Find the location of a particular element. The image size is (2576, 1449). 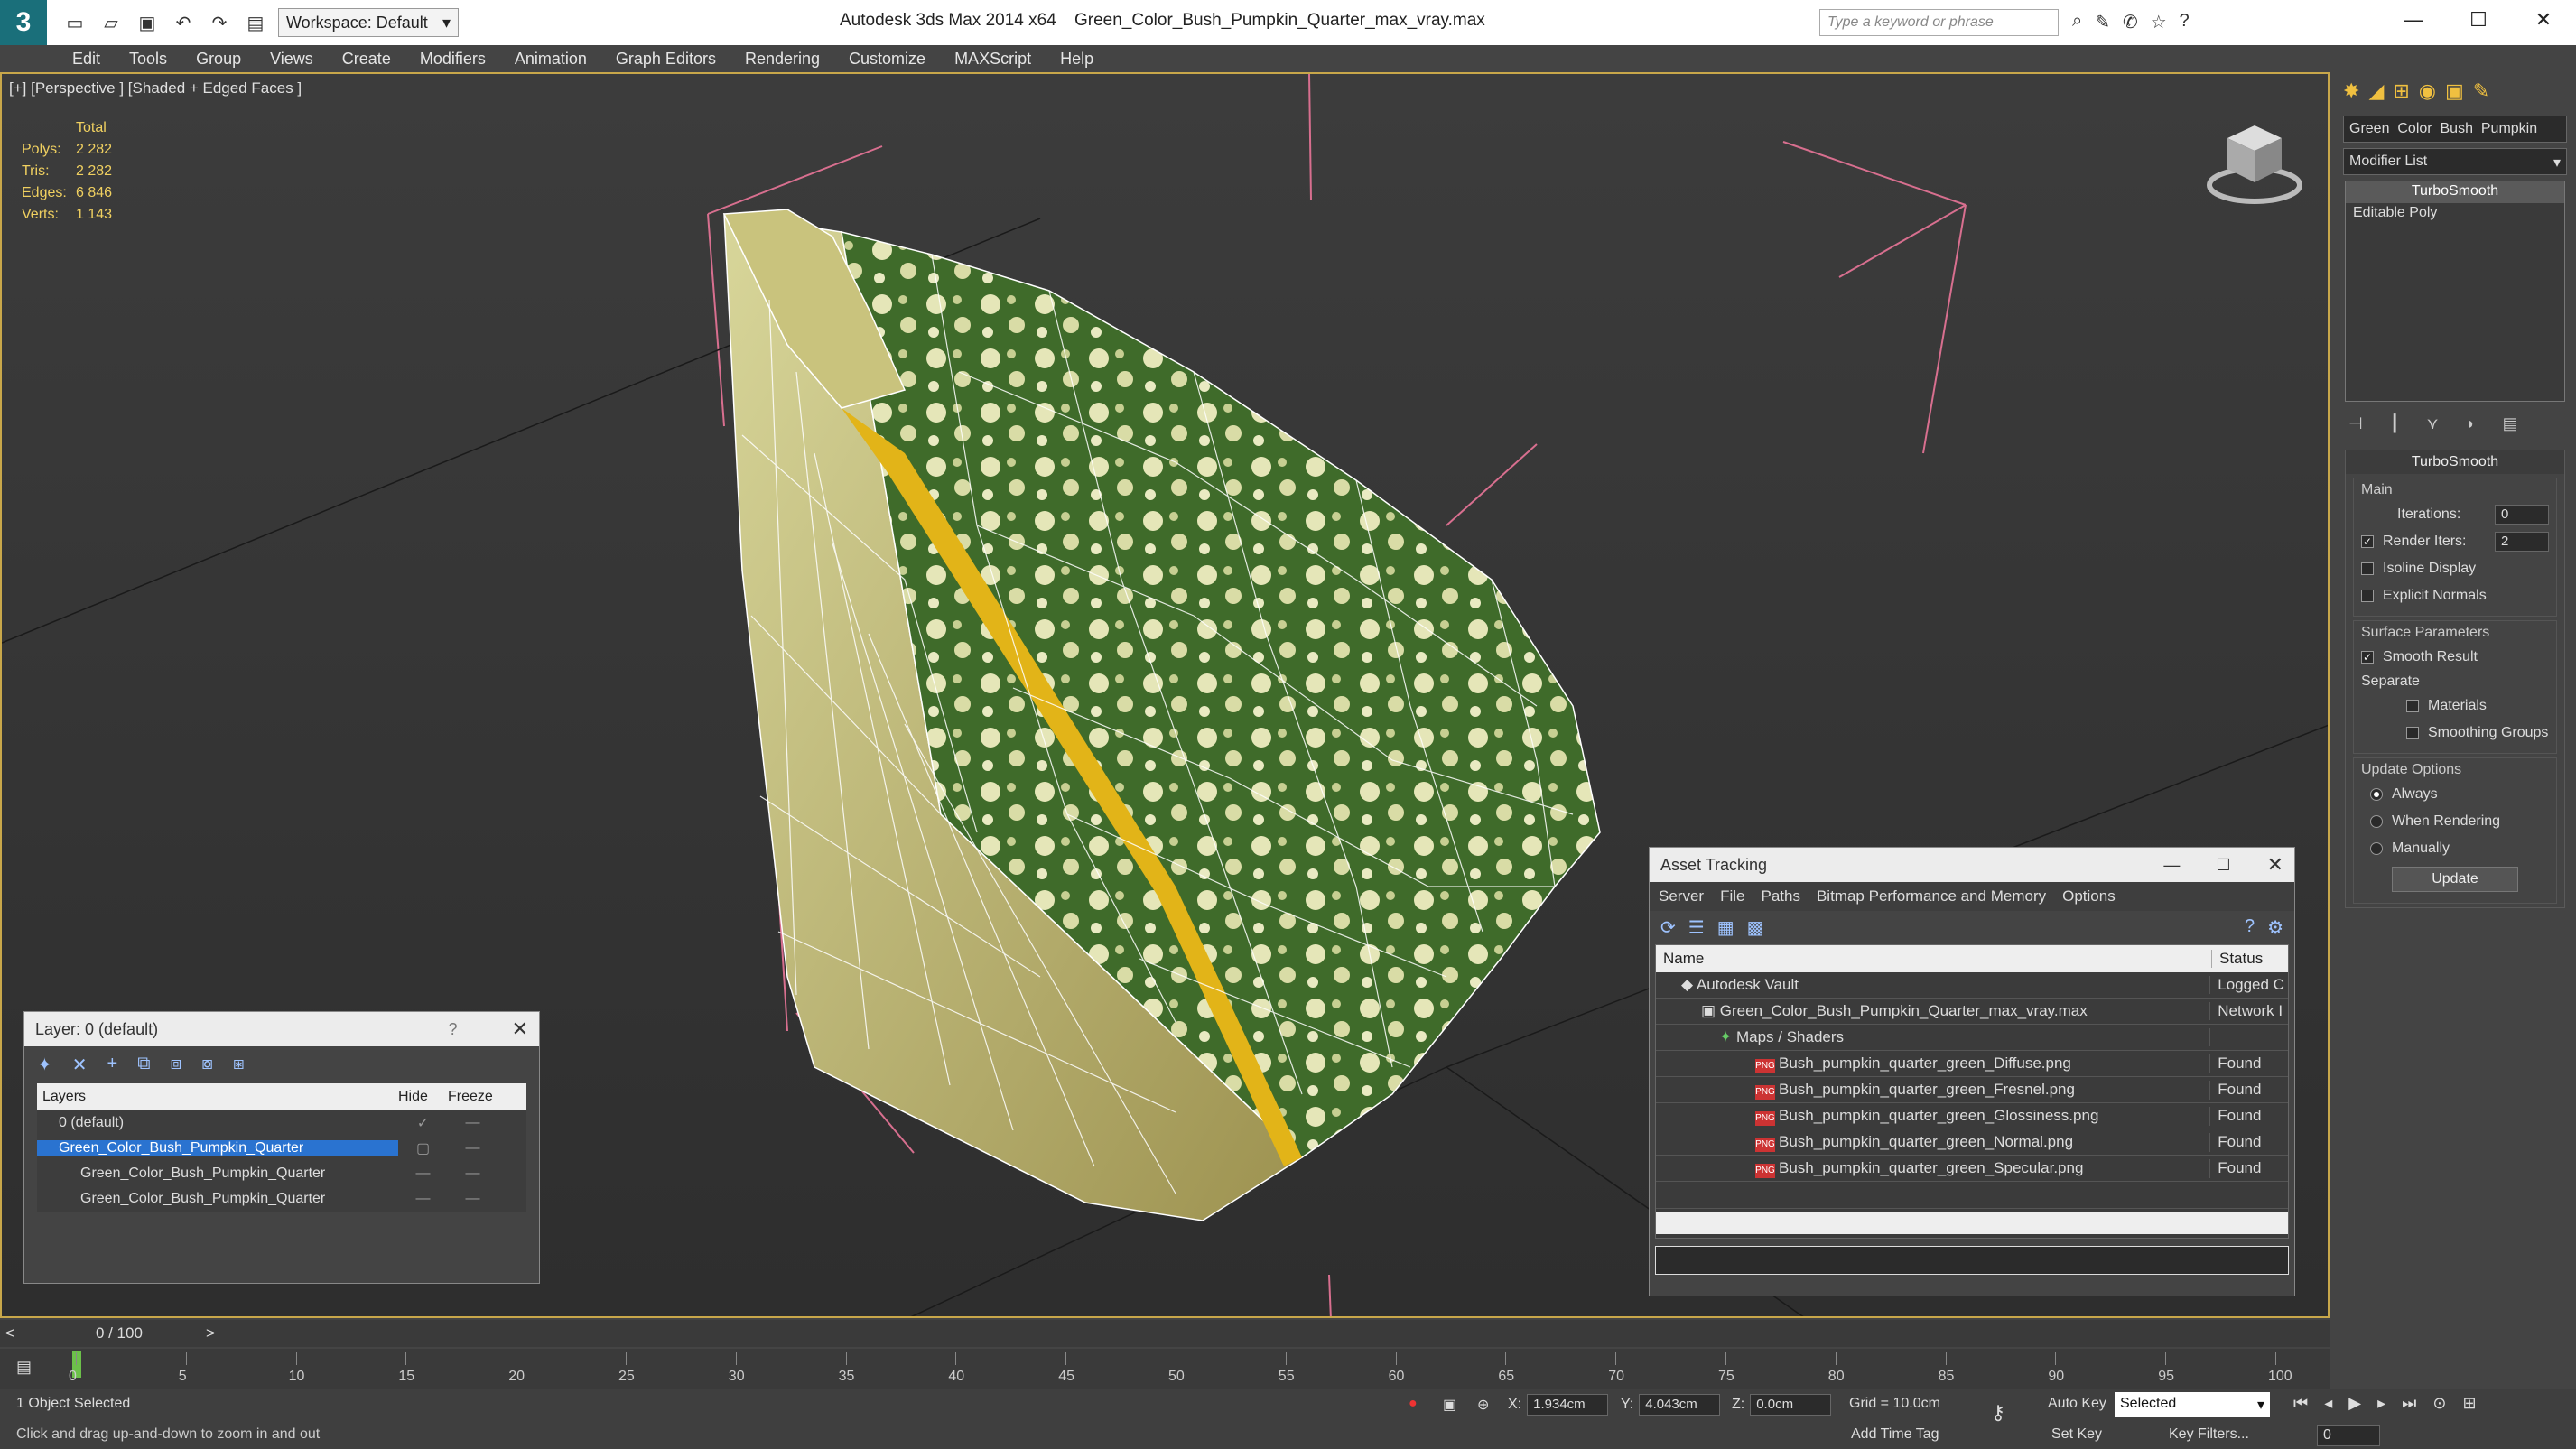

menu-rendering: Rendering is located at coordinates (782, 59).